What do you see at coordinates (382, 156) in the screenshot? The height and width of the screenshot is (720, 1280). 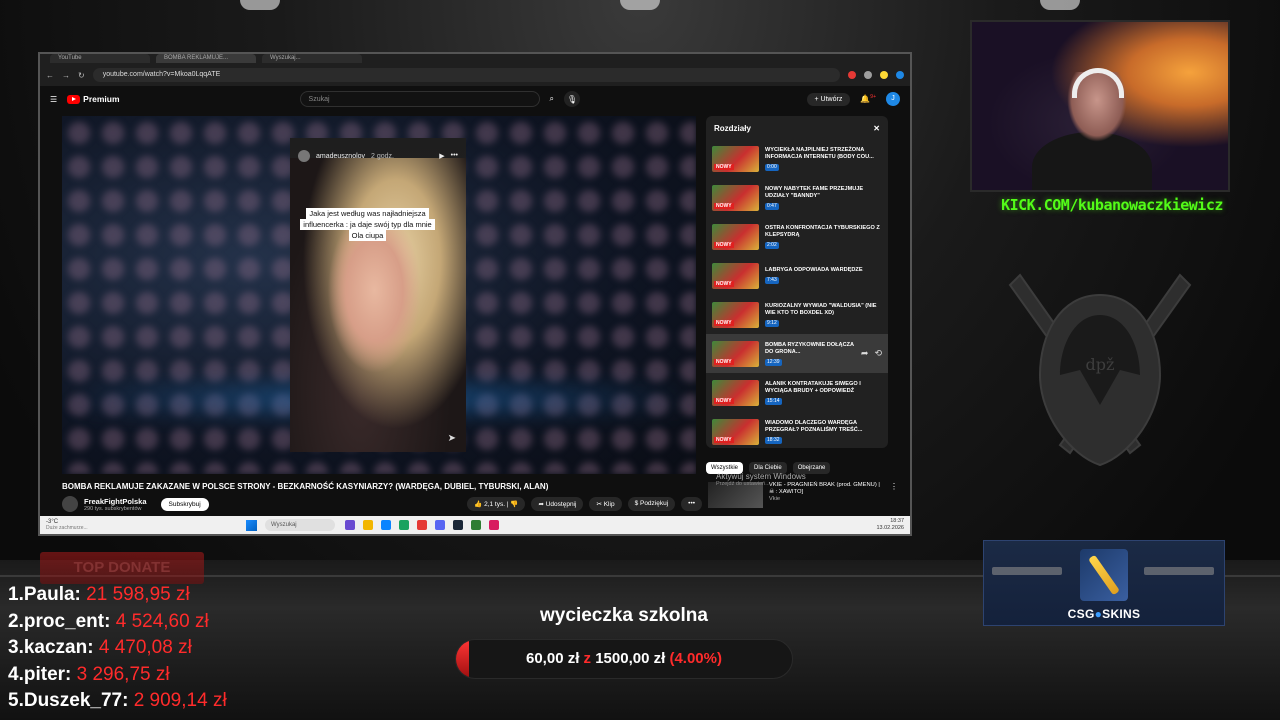 I see `story-time: 2 godz.` at bounding box center [382, 156].